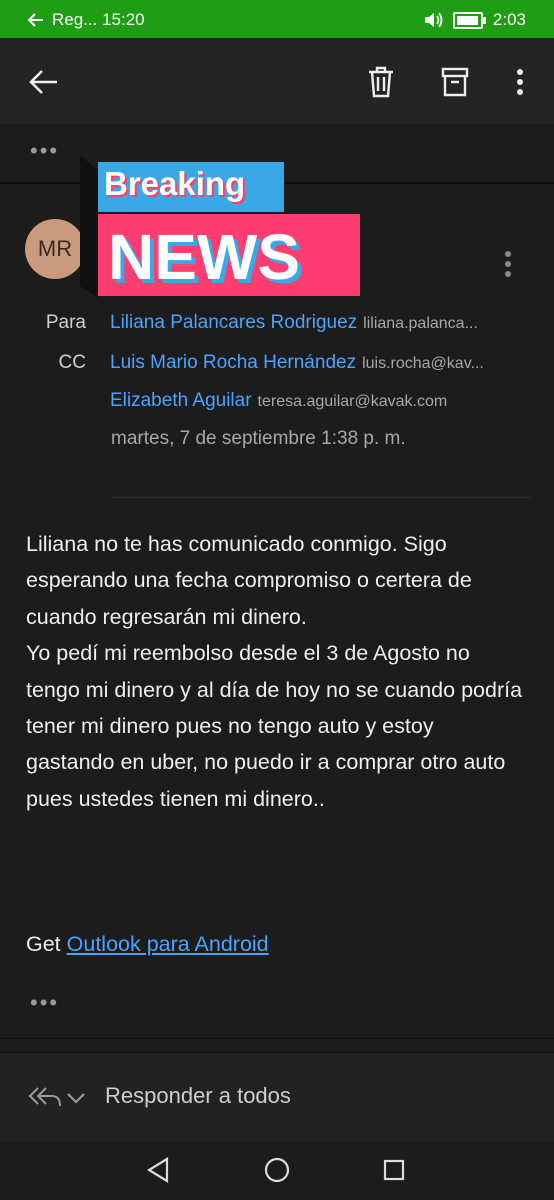 Image resolution: width=554 pixels, height=1200 pixels. Describe the element at coordinates (46, 944) in the screenshot. I see `signature-prefix: Get` at that location.